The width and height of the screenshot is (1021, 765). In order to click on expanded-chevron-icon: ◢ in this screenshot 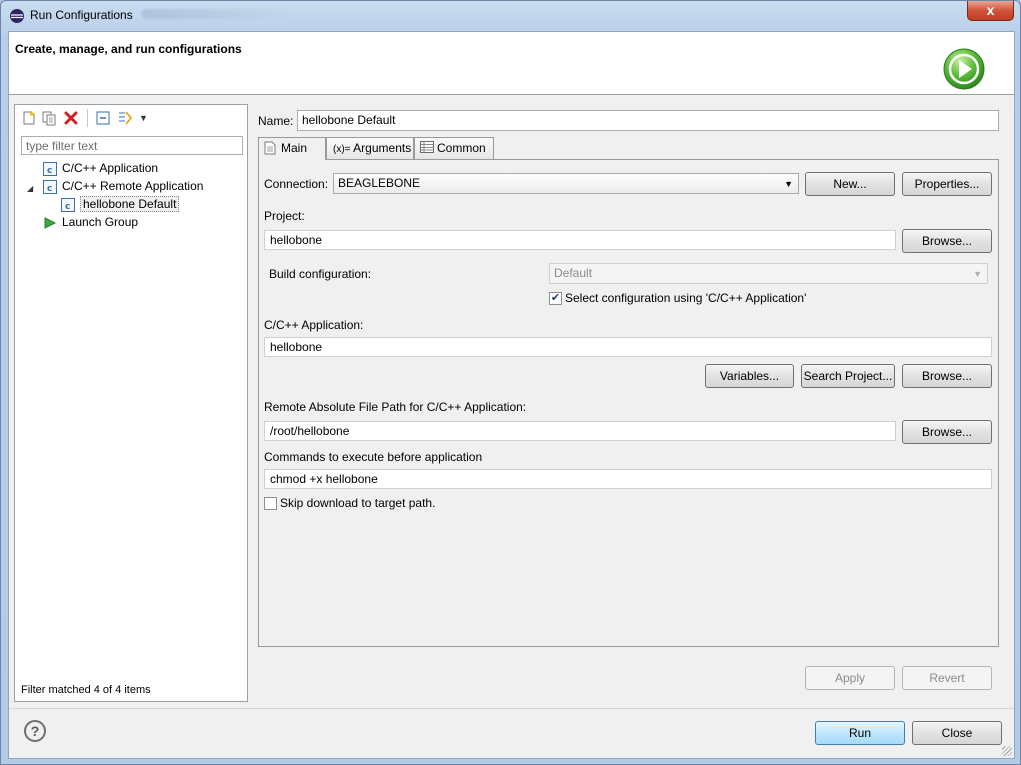, I will do `click(30, 188)`.